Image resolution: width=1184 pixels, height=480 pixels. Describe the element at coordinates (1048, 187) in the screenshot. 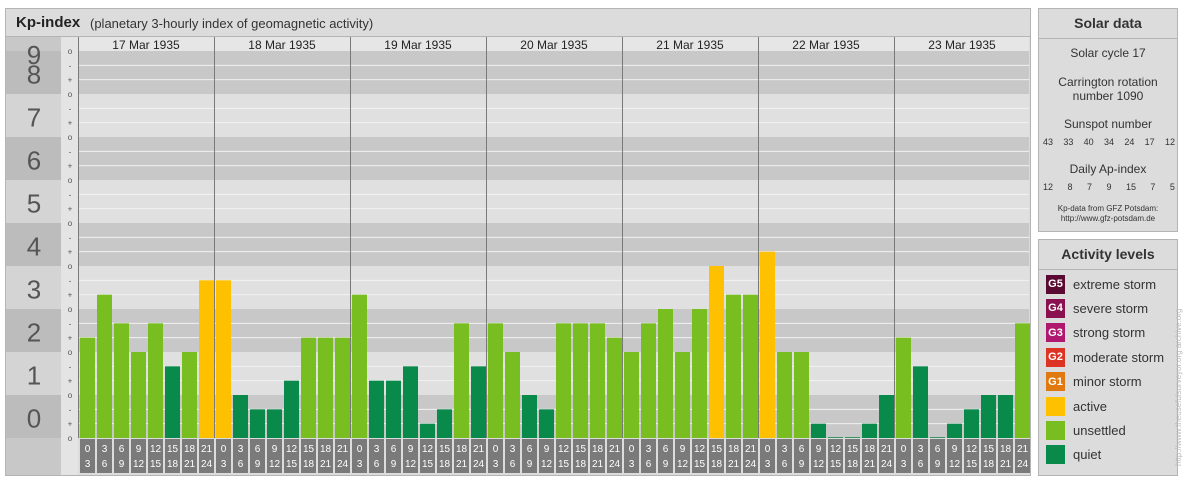

I see `ap-1: 12` at that location.